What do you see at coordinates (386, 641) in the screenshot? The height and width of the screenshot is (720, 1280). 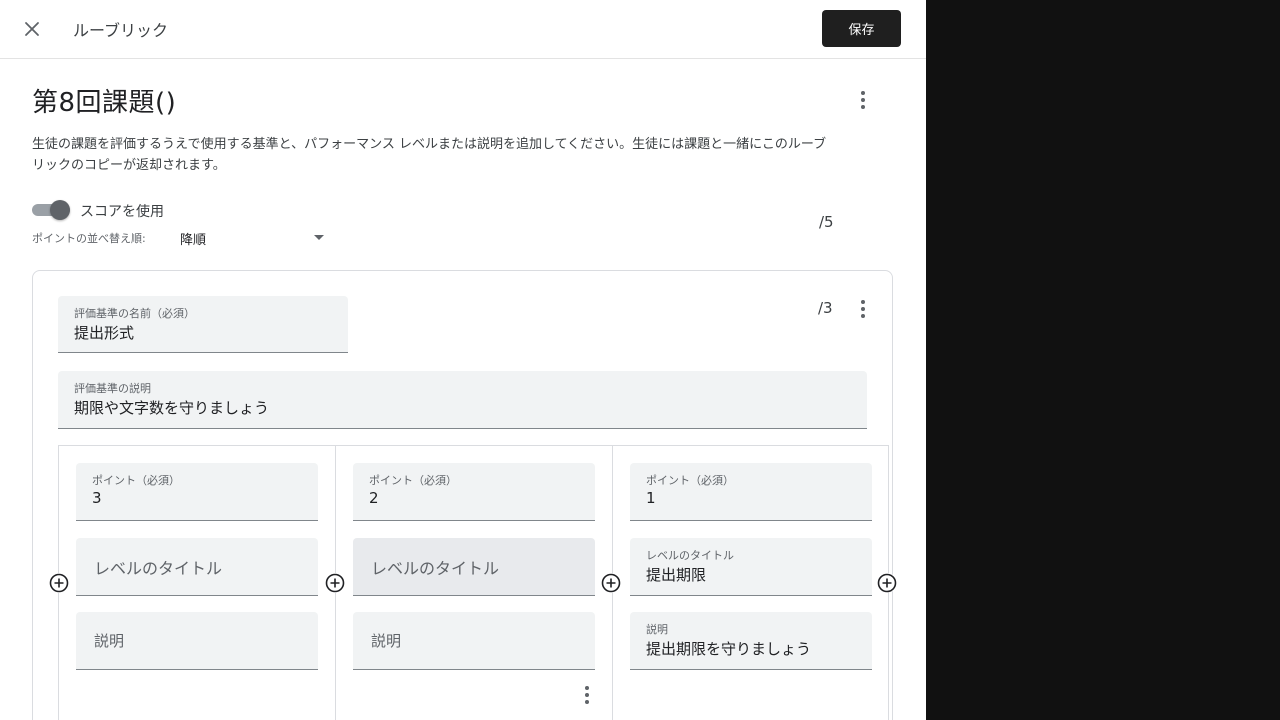 I see `level-2-description-placeholder: 説明` at bounding box center [386, 641].